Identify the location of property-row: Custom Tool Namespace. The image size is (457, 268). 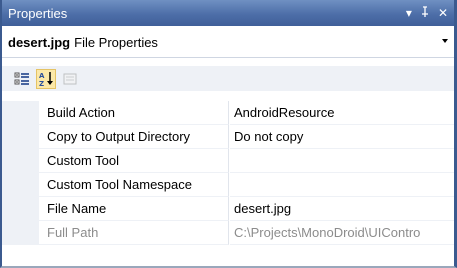
(228, 185).